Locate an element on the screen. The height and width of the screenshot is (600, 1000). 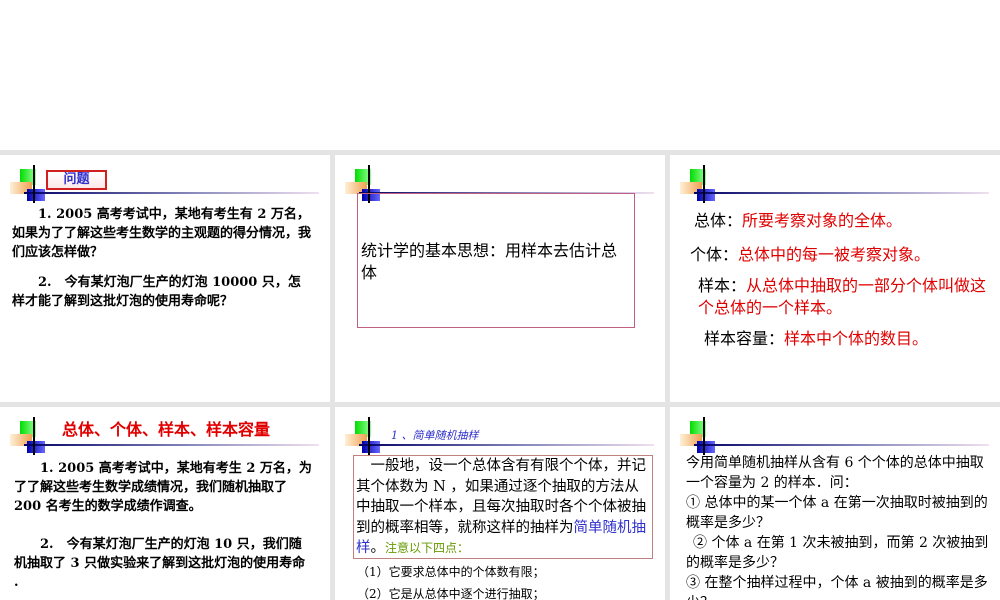
slide-title: 1 、简单随机抽样 is located at coordinates (435, 435).